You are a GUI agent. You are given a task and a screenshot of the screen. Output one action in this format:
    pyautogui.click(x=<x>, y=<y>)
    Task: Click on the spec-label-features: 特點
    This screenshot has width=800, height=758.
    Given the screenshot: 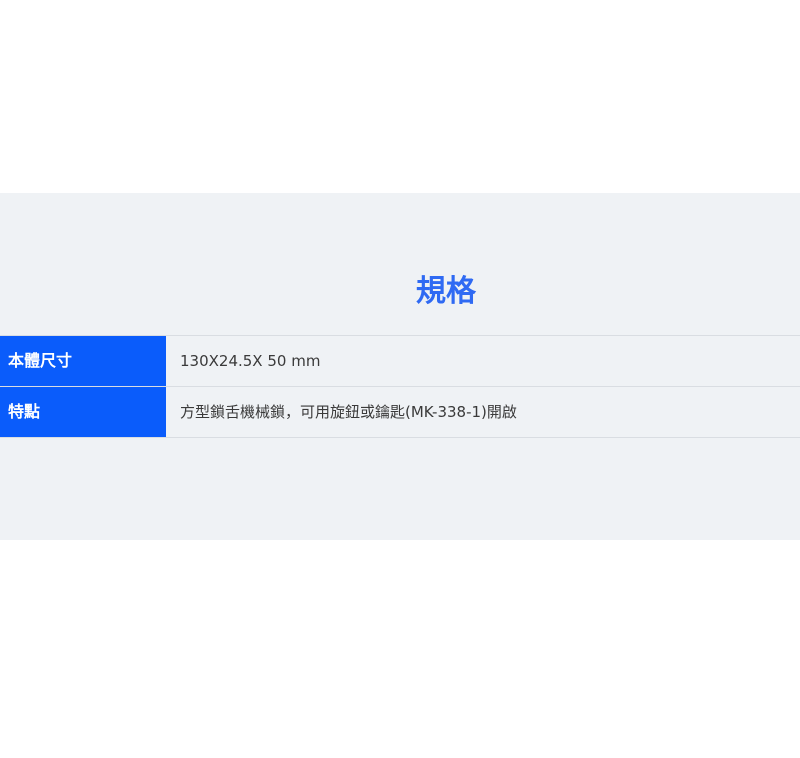 What is the action you would take?
    pyautogui.click(x=83, y=412)
    